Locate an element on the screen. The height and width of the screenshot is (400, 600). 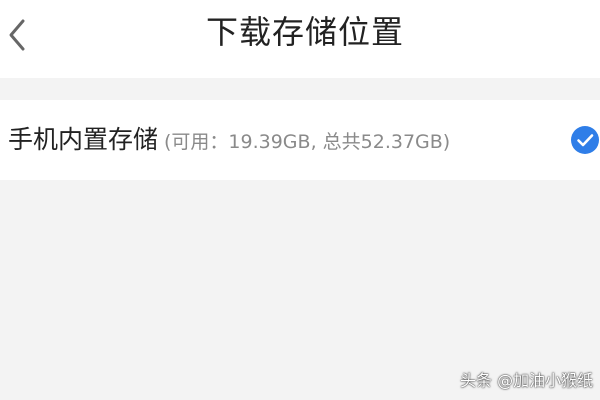
storage-option-capacity: (可用：19.39GB, 总共52.37GB) is located at coordinates (307, 142).